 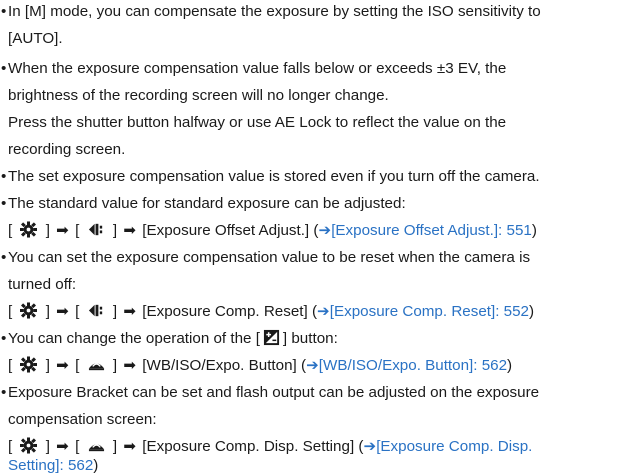 I want to click on body-line: recording screen., so click(x=313, y=150).